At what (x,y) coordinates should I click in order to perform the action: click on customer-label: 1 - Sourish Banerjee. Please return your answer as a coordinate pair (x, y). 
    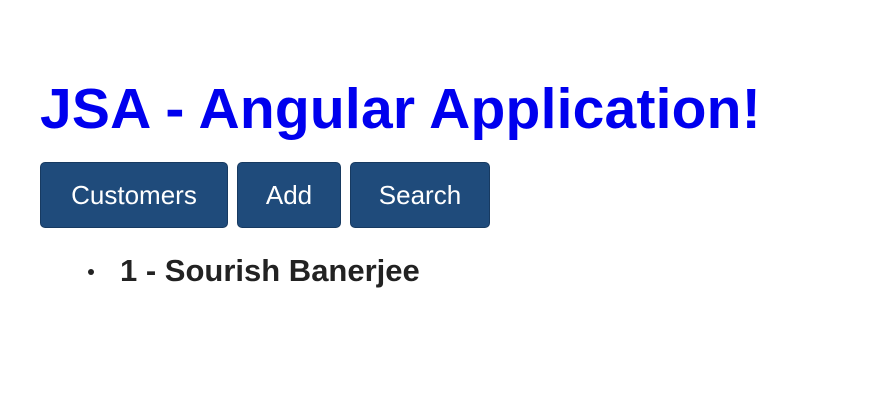
    Looking at the image, I should click on (270, 270).